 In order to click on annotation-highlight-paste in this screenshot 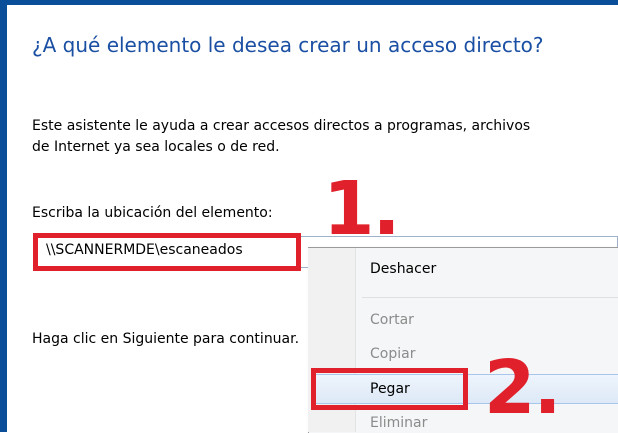, I will do `click(389, 389)`.